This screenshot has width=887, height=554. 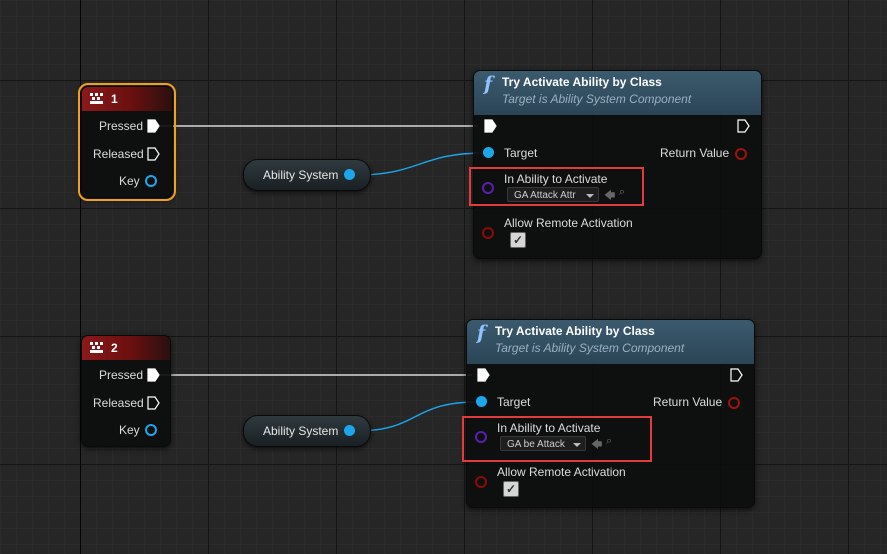 I want to click on key-node-header: 1, so click(x=127, y=99).